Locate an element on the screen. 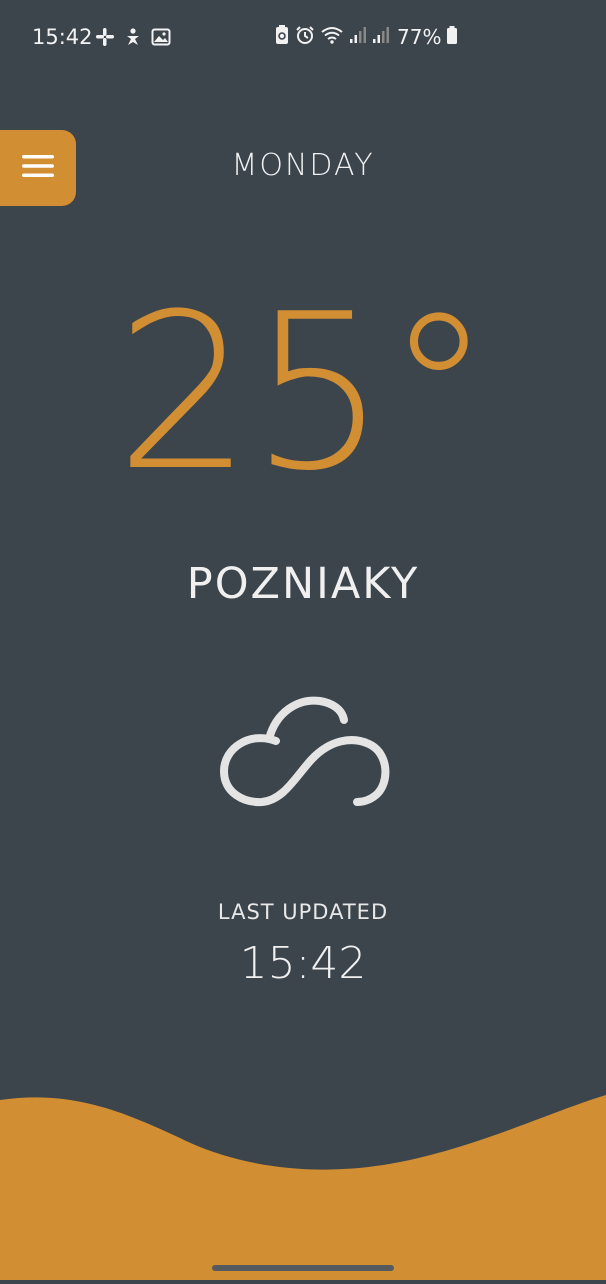 The height and width of the screenshot is (1284, 606). battery-saver-icon is located at coordinates (282, 37).